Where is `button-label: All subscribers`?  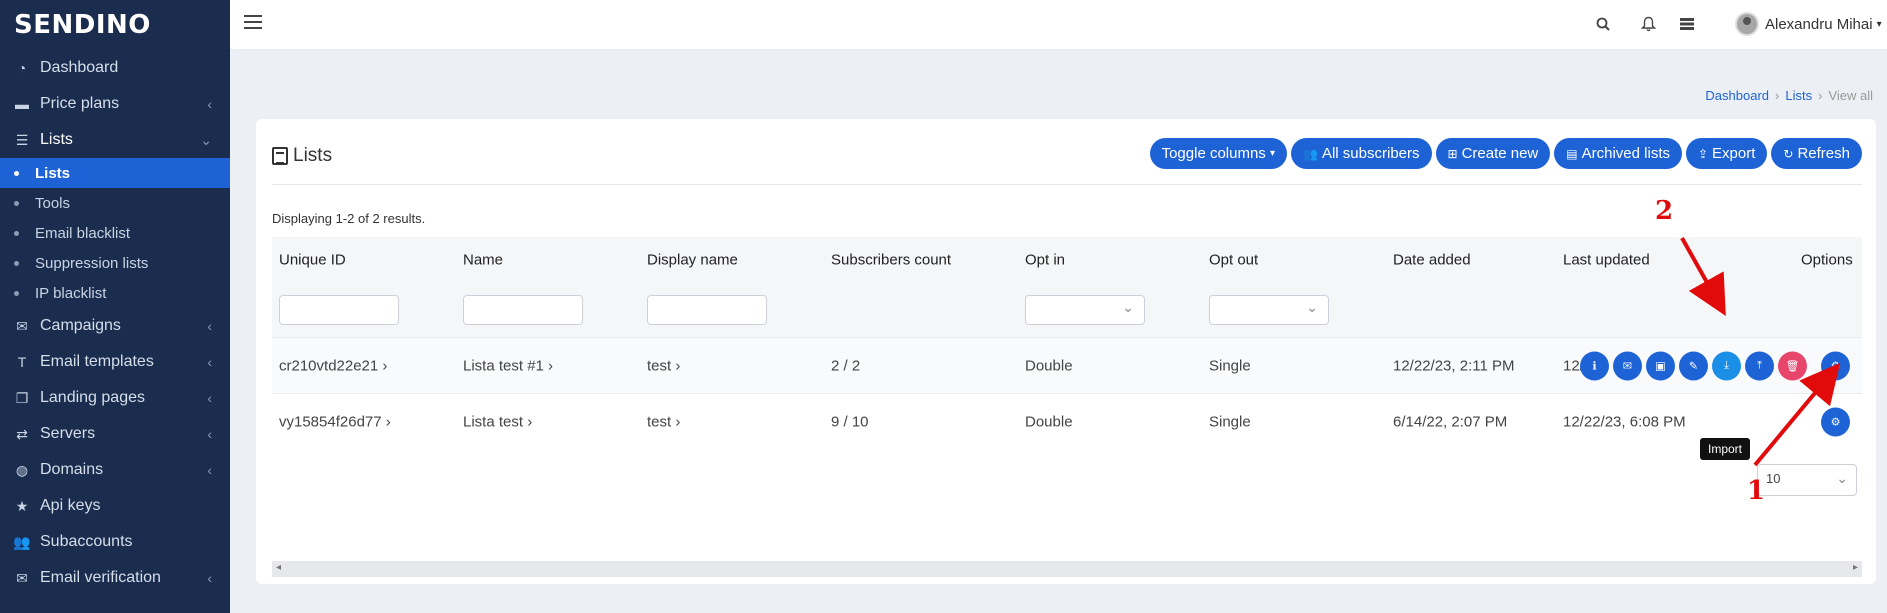 button-label: All subscribers is located at coordinates (1370, 153).